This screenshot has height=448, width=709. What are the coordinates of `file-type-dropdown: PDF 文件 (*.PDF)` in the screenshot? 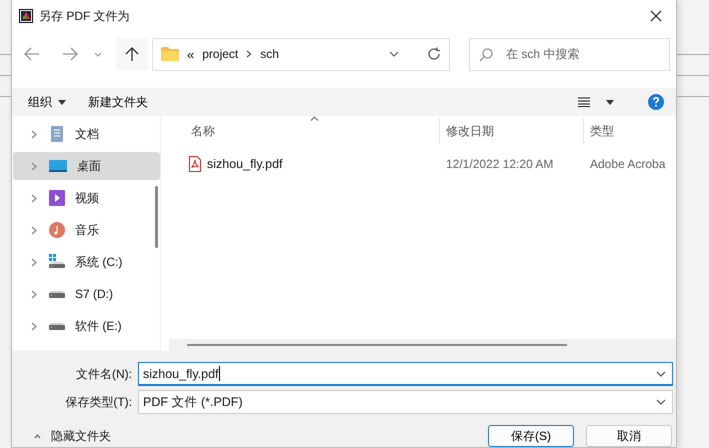 It's located at (405, 402).